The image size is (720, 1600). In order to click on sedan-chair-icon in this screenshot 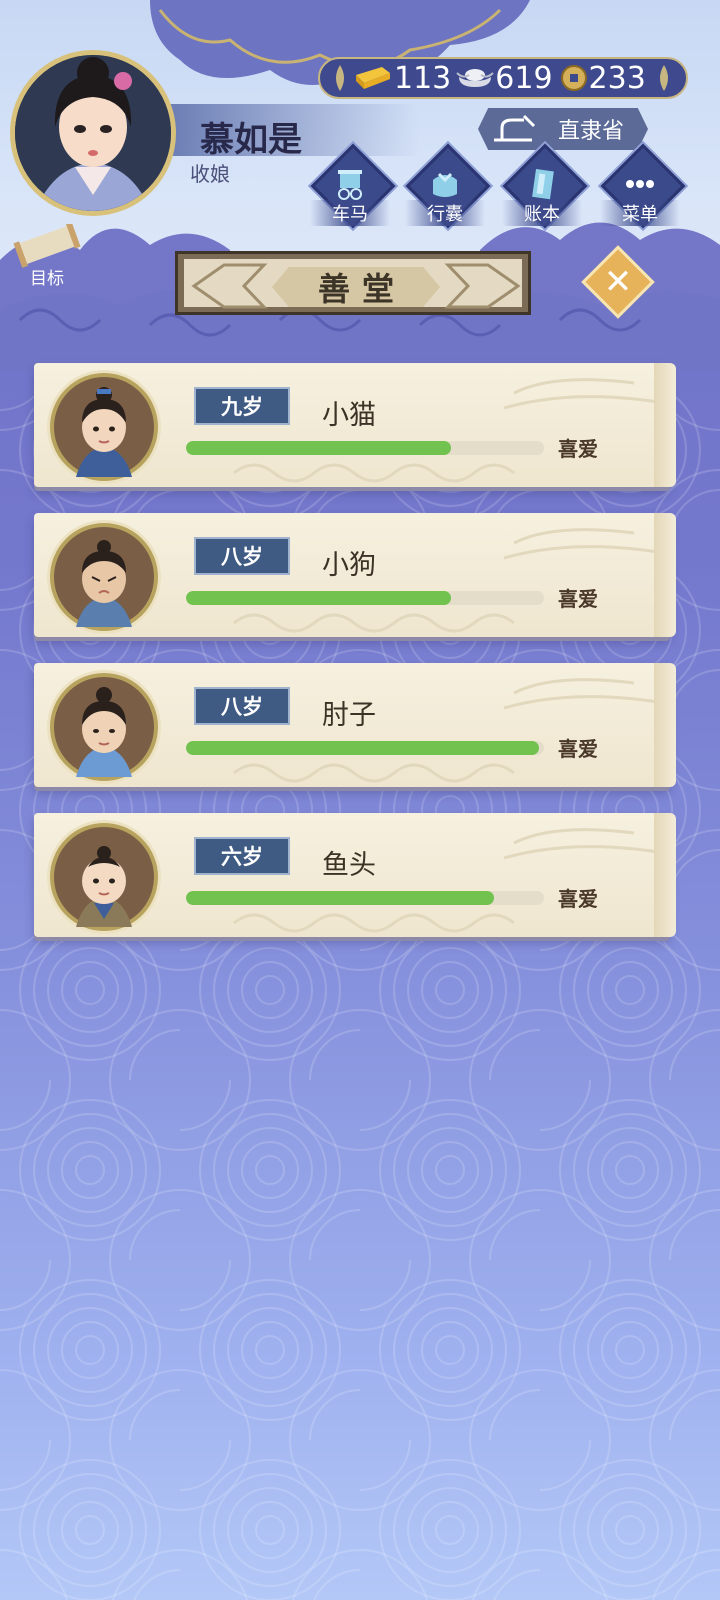, I will do `click(515, 128)`.